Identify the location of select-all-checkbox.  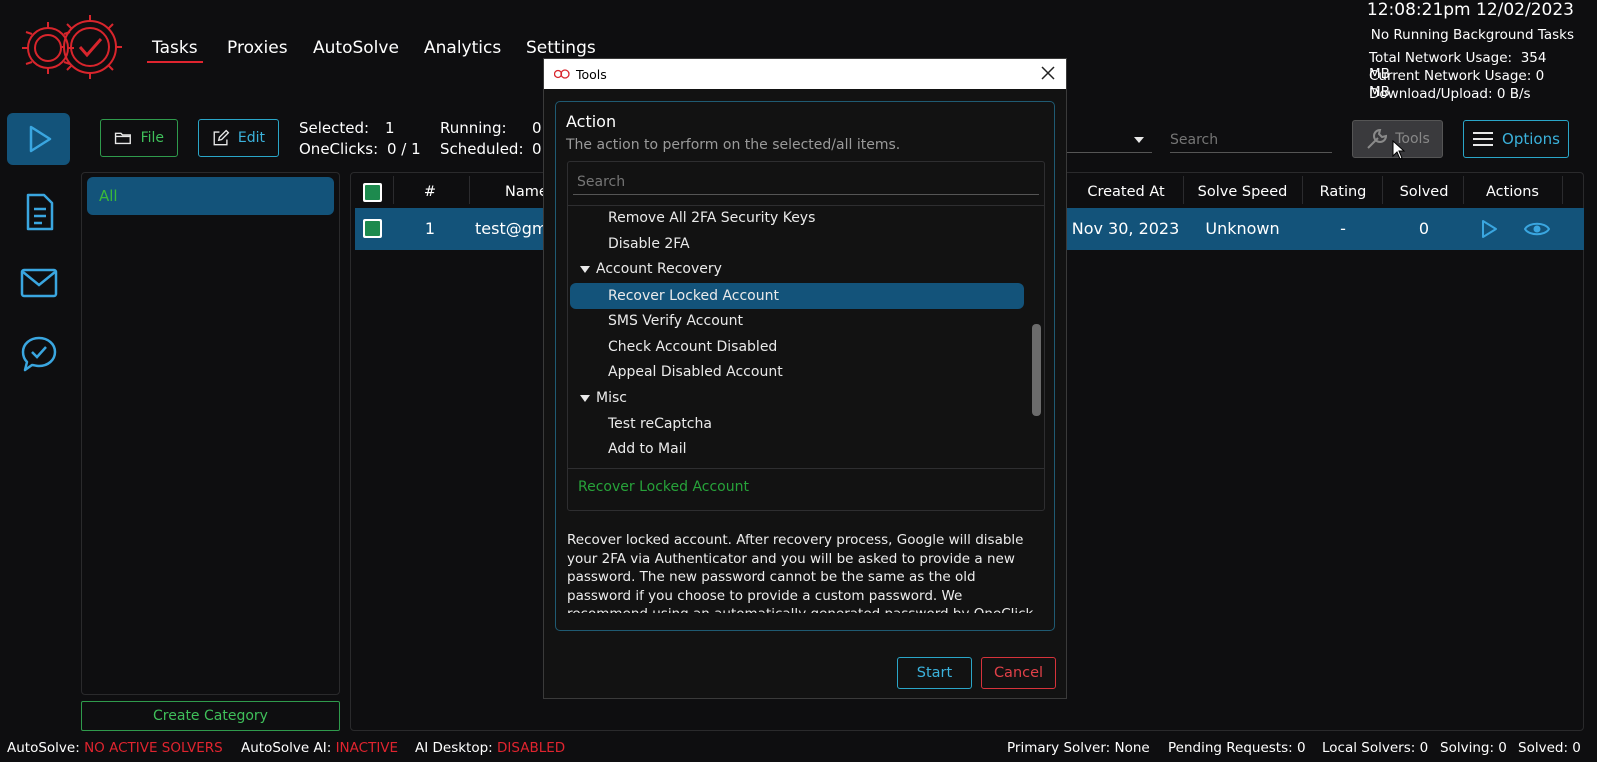
(372, 192).